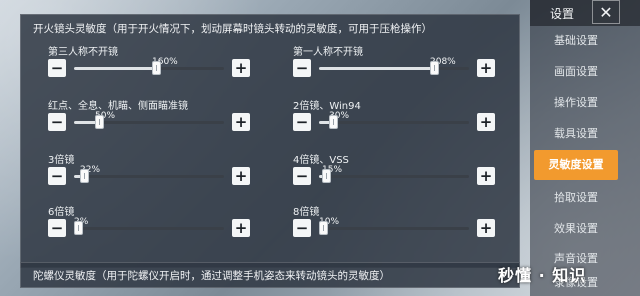 Image resolution: width=640 pixels, height=296 pixels. What do you see at coordinates (394, 174) in the screenshot?
I see `slider-track: 15%` at bounding box center [394, 174].